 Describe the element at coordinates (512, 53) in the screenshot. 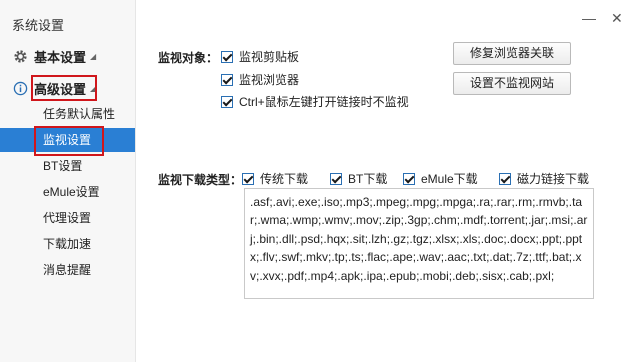

I see `repair-browser-association-button: 修复浏览器关联` at that location.